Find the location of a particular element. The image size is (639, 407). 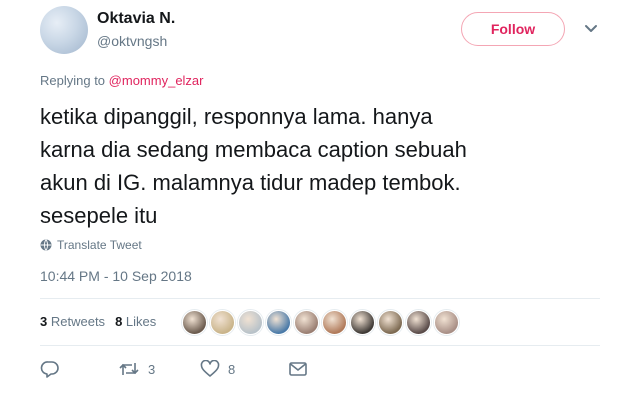

translate-label: Translate Tweet is located at coordinates (99, 245).